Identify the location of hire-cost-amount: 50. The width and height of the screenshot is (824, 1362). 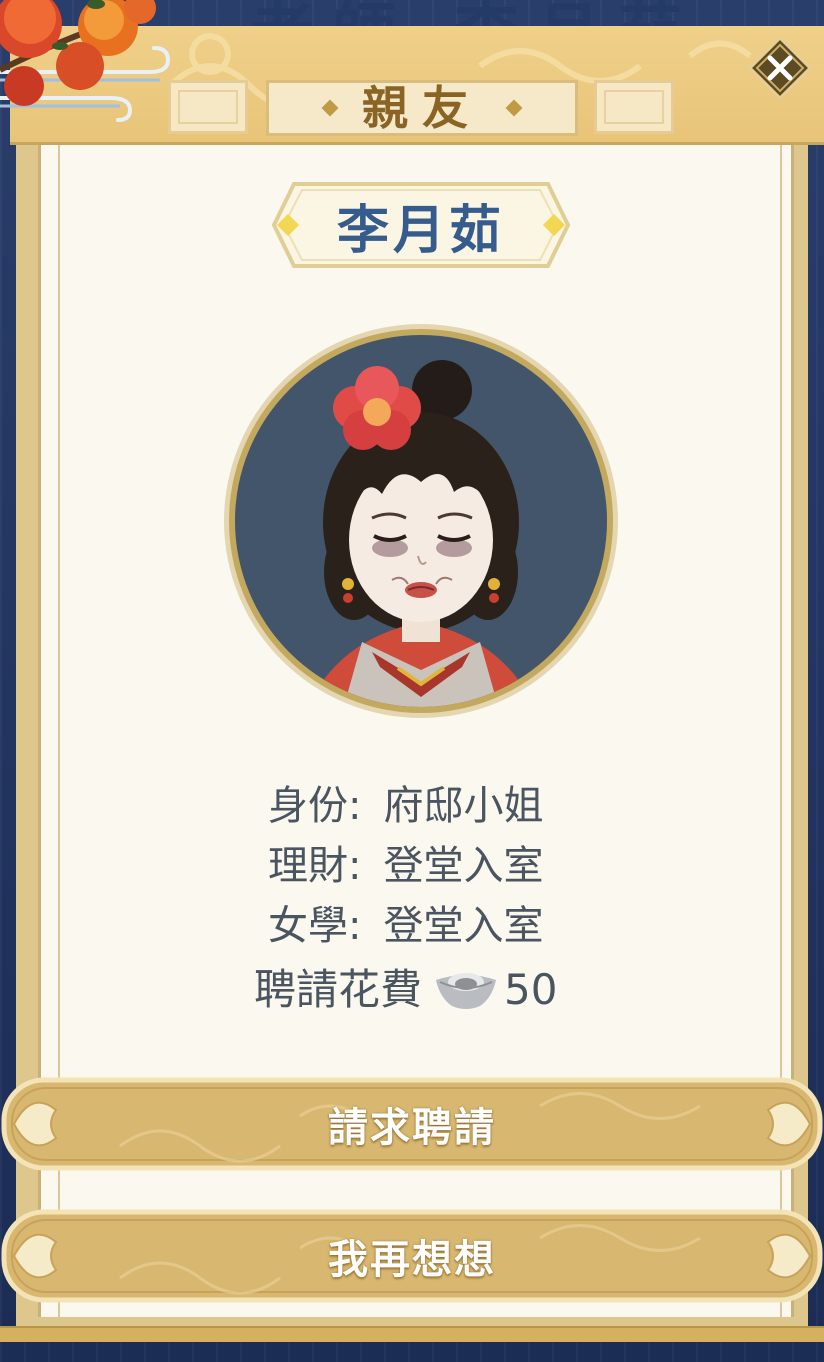
(531, 989).